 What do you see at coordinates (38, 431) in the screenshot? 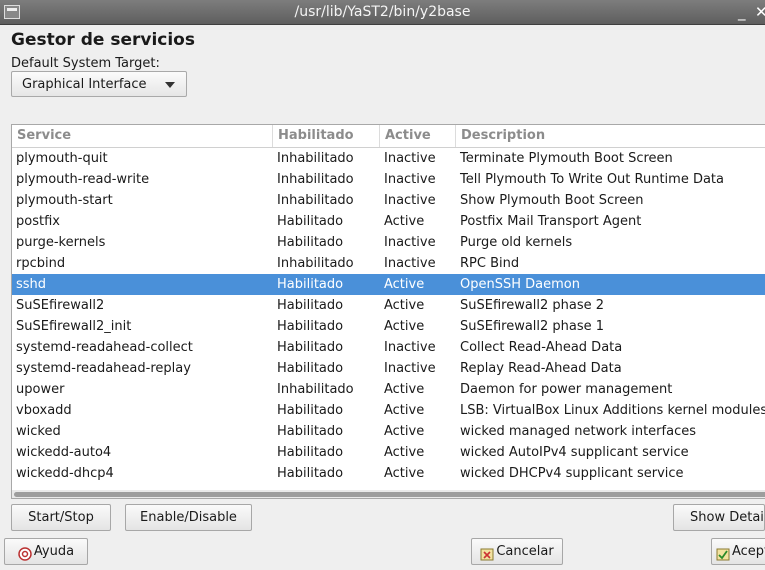
I see `row-service: wicked` at bounding box center [38, 431].